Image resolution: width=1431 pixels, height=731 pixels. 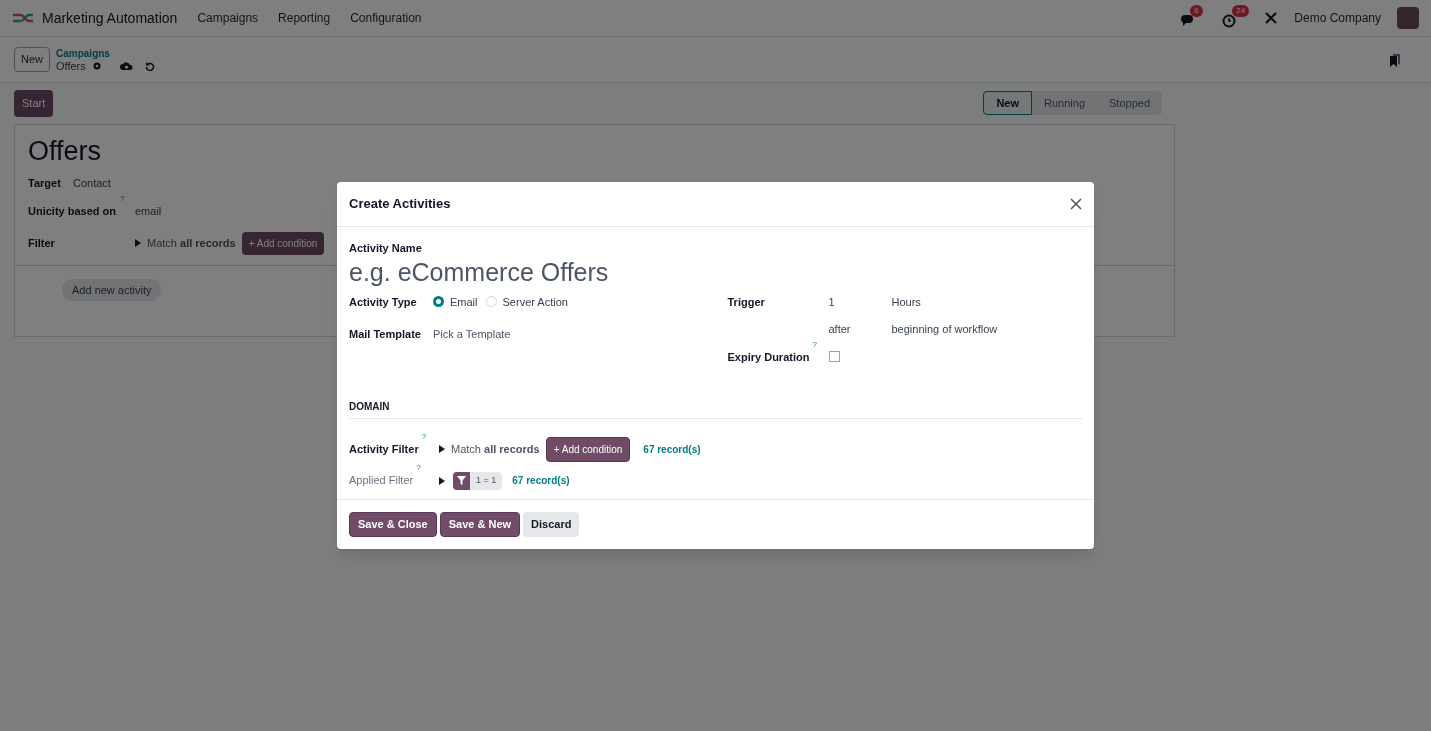 I want to click on add-activity-button: Add new activity, so click(x=112, y=289).